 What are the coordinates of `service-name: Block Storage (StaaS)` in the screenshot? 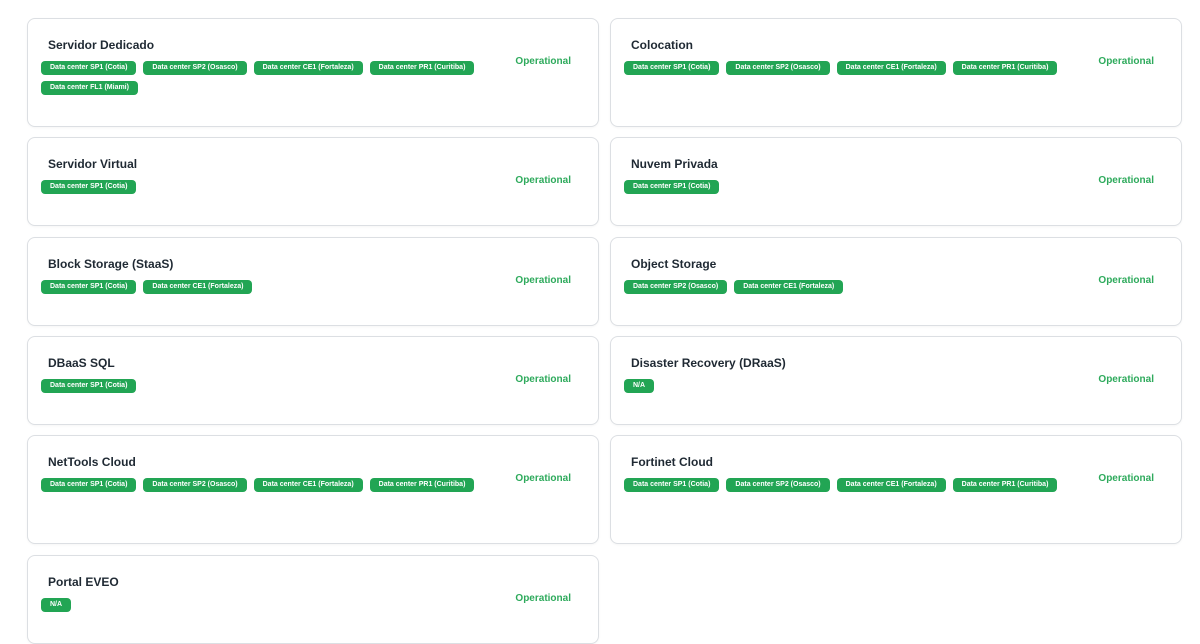 It's located at (111, 264).